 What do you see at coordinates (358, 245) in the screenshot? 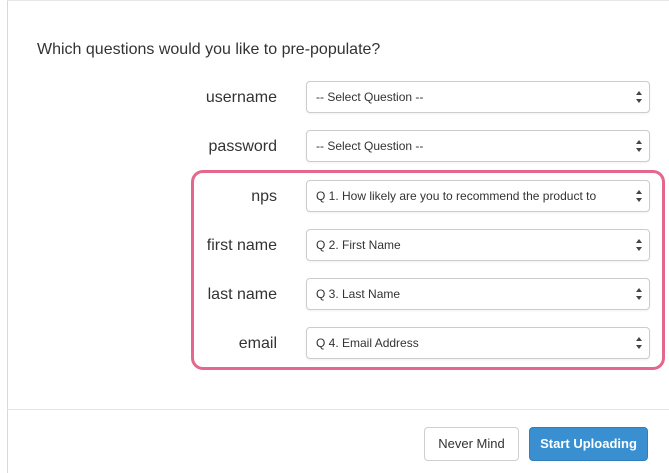
I see `select-first-name-value: Q 2. First Name` at bounding box center [358, 245].